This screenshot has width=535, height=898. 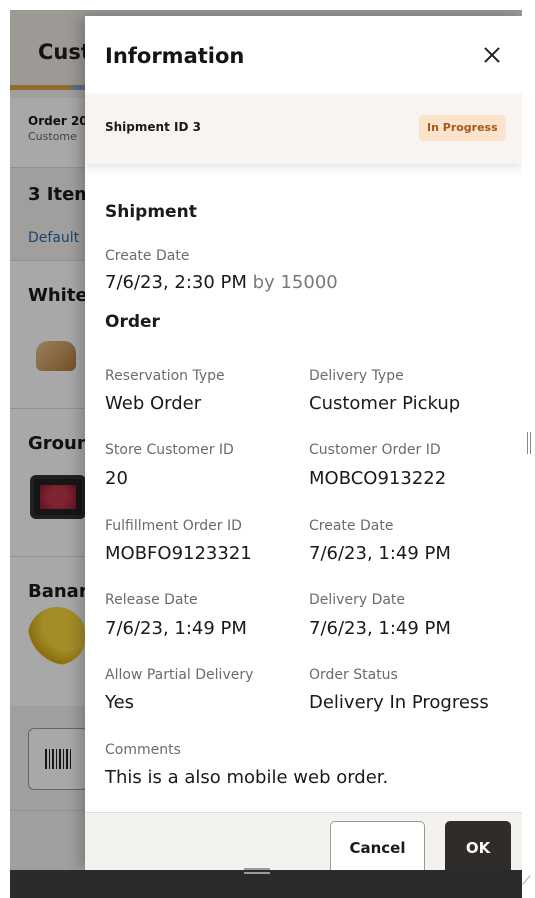 I want to click on reservation-type-label: Reservation Type, so click(x=165, y=376).